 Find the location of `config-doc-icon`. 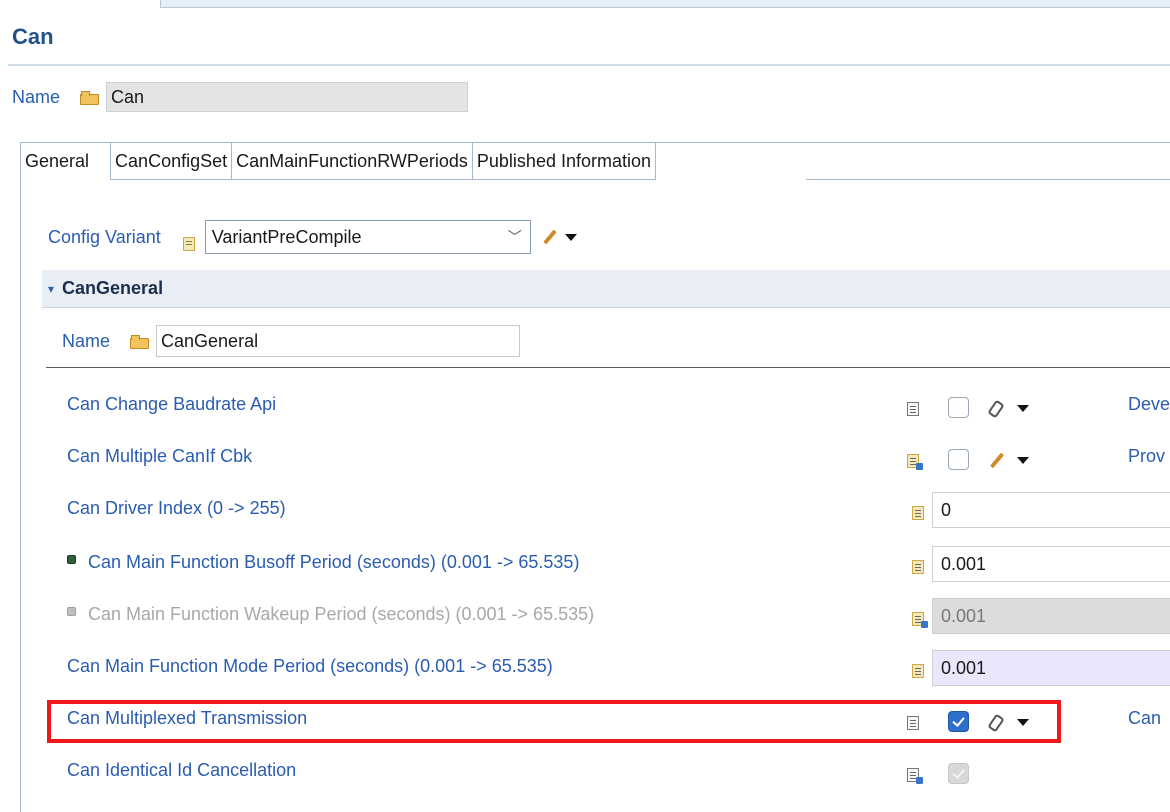

config-doc-icon is located at coordinates (188, 244).